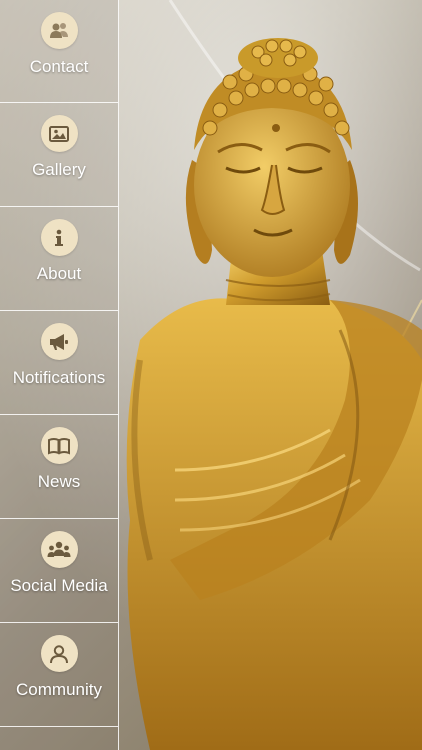  I want to click on menu-label-contact: Contact, so click(59, 66).